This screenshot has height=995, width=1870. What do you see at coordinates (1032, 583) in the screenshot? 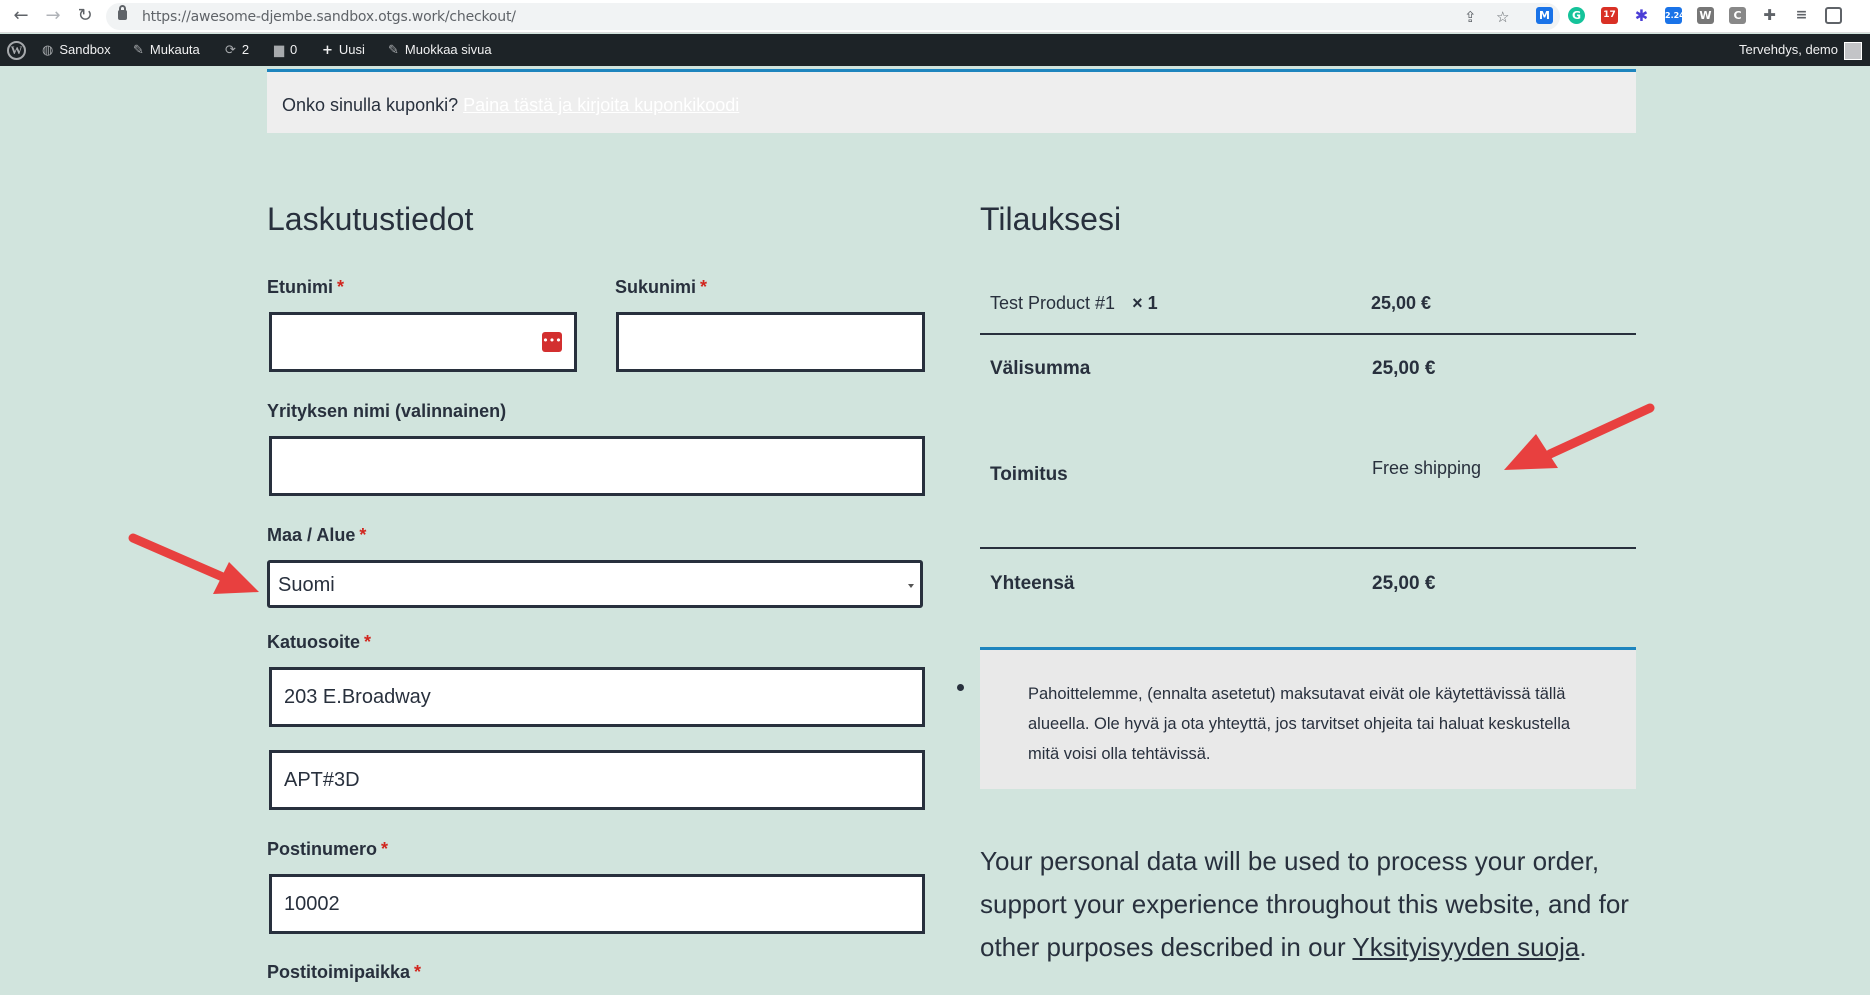
I see `total-label: Yhteensä` at bounding box center [1032, 583].